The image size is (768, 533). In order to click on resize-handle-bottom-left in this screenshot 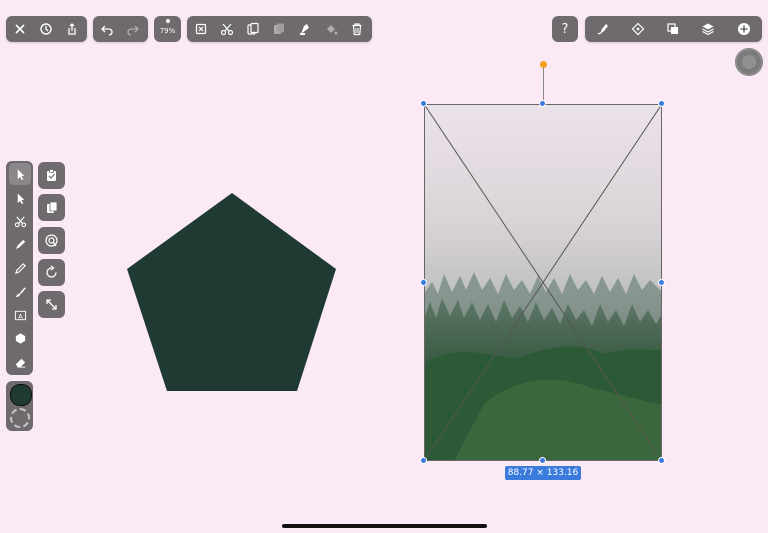, I will do `click(423, 460)`.